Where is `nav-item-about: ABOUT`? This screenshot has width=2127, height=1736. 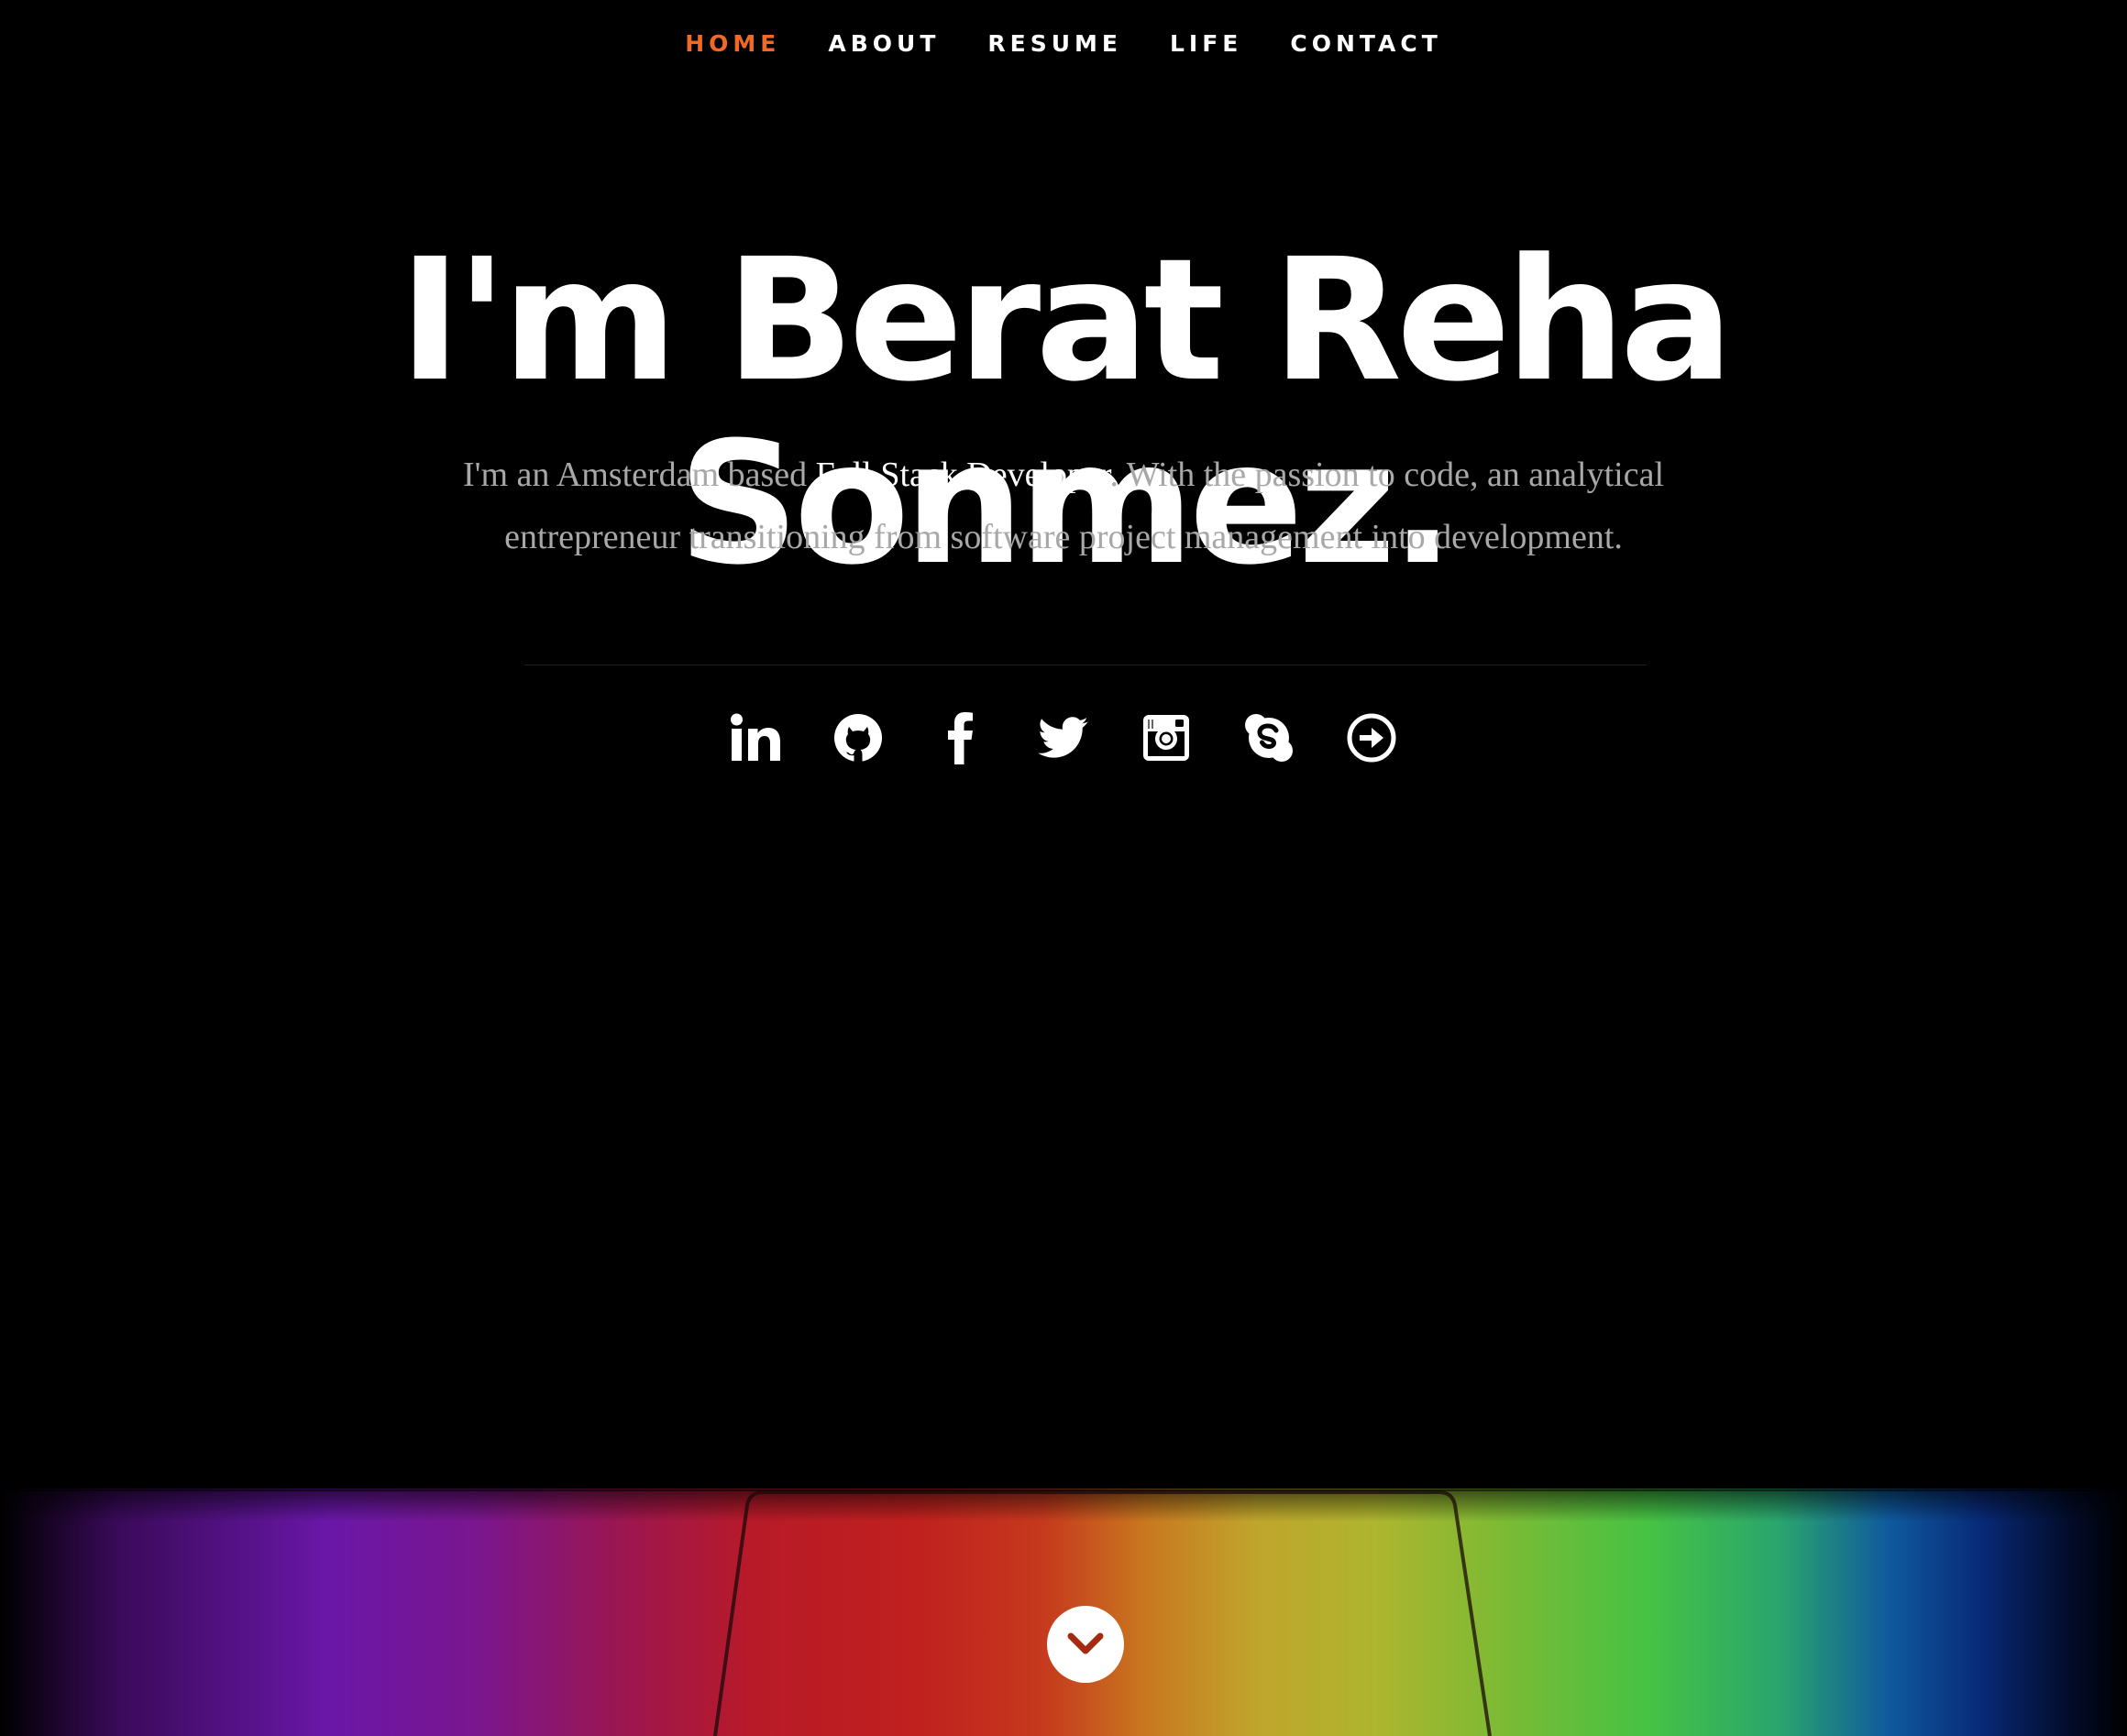 nav-item-about: ABOUT is located at coordinates (884, 44).